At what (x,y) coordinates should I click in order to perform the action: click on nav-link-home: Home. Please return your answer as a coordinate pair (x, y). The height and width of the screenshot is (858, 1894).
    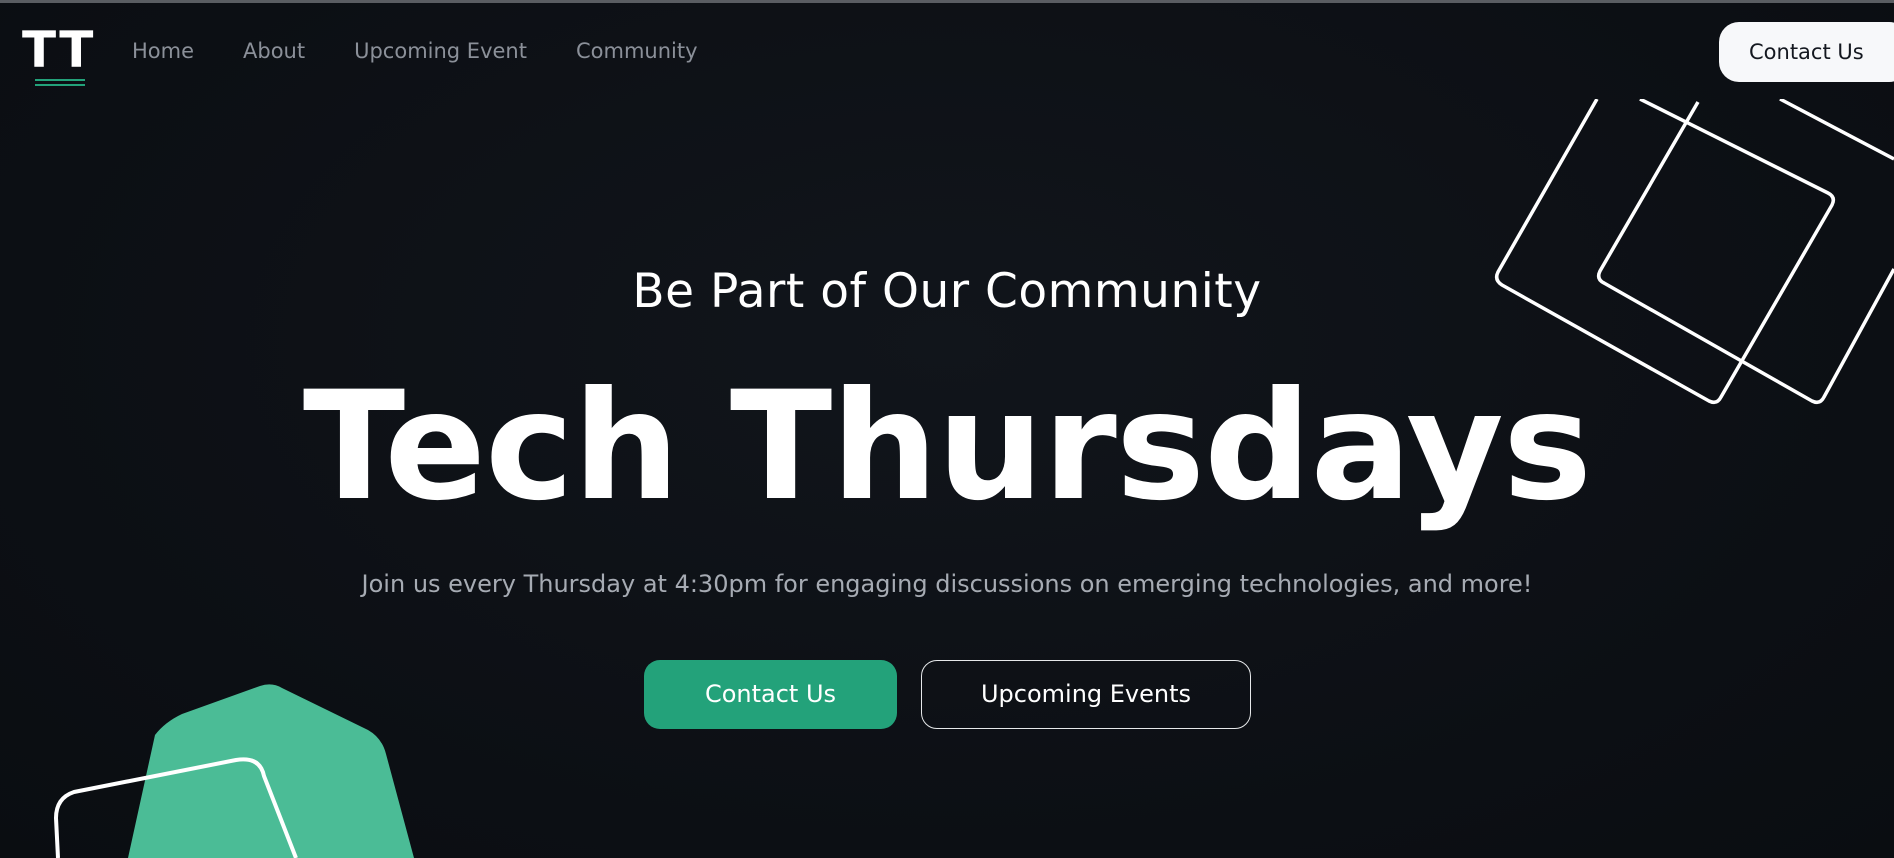
    Looking at the image, I should click on (163, 51).